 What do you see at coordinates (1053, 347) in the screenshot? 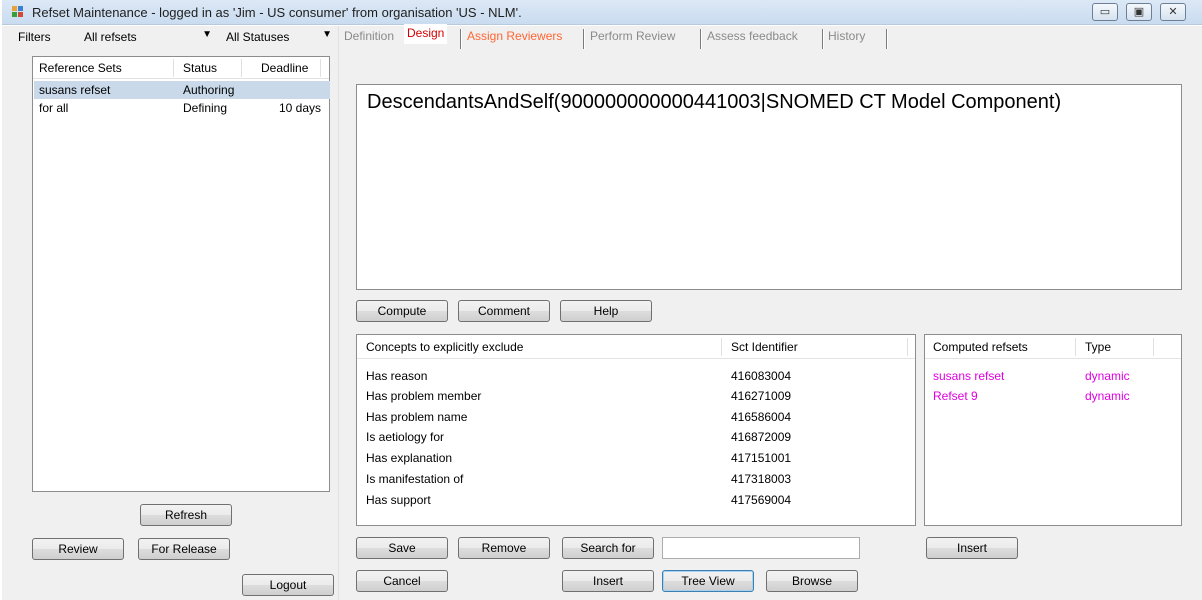
I see `computed-refsets-header: Computed refsets Type` at bounding box center [1053, 347].